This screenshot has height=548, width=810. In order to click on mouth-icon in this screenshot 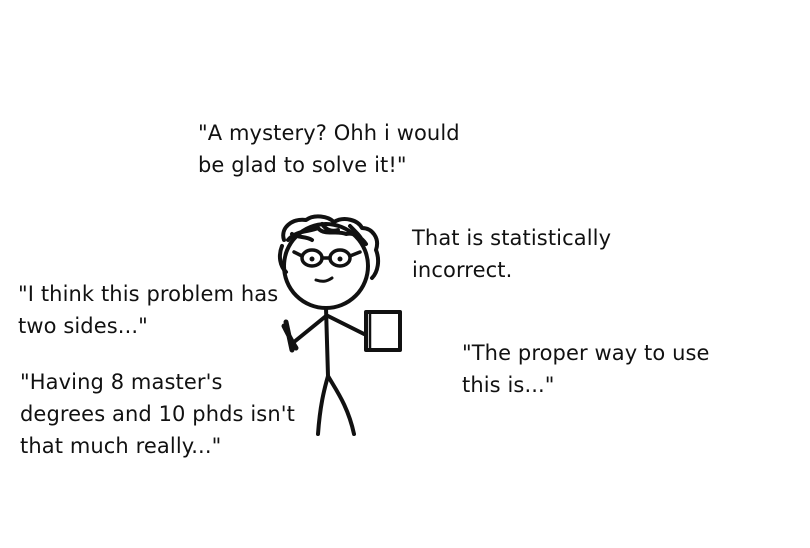, I will do `click(324, 279)`.